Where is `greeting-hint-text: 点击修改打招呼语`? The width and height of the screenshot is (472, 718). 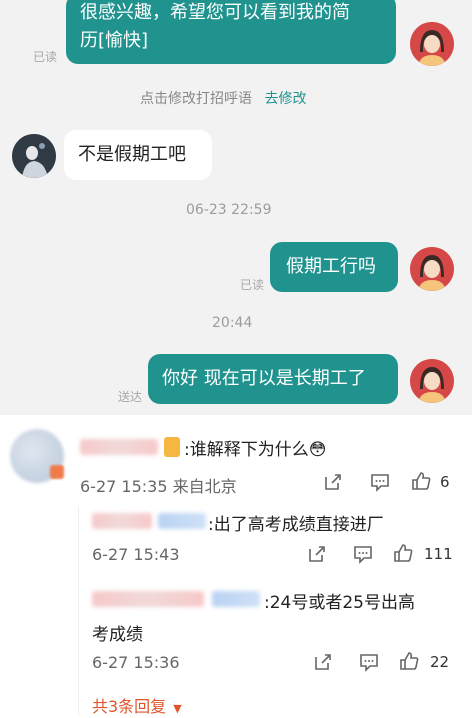 greeting-hint-text: 点击修改打招呼语 is located at coordinates (196, 99).